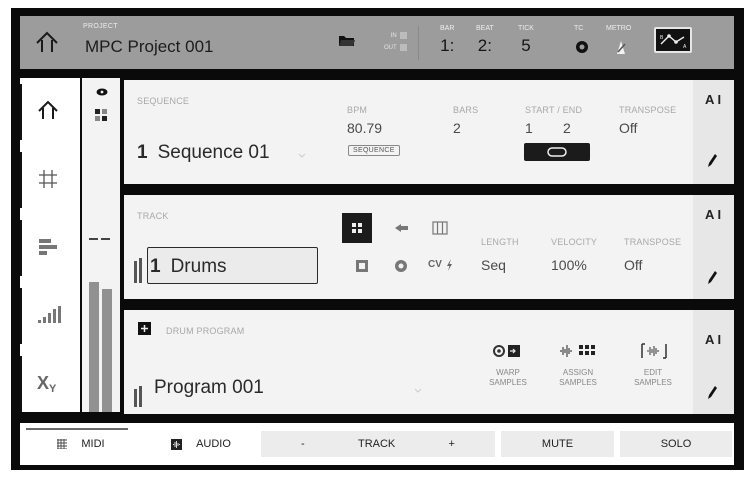  Describe the element at coordinates (557, 444) in the screenshot. I see `mute-button: MUTE` at that location.